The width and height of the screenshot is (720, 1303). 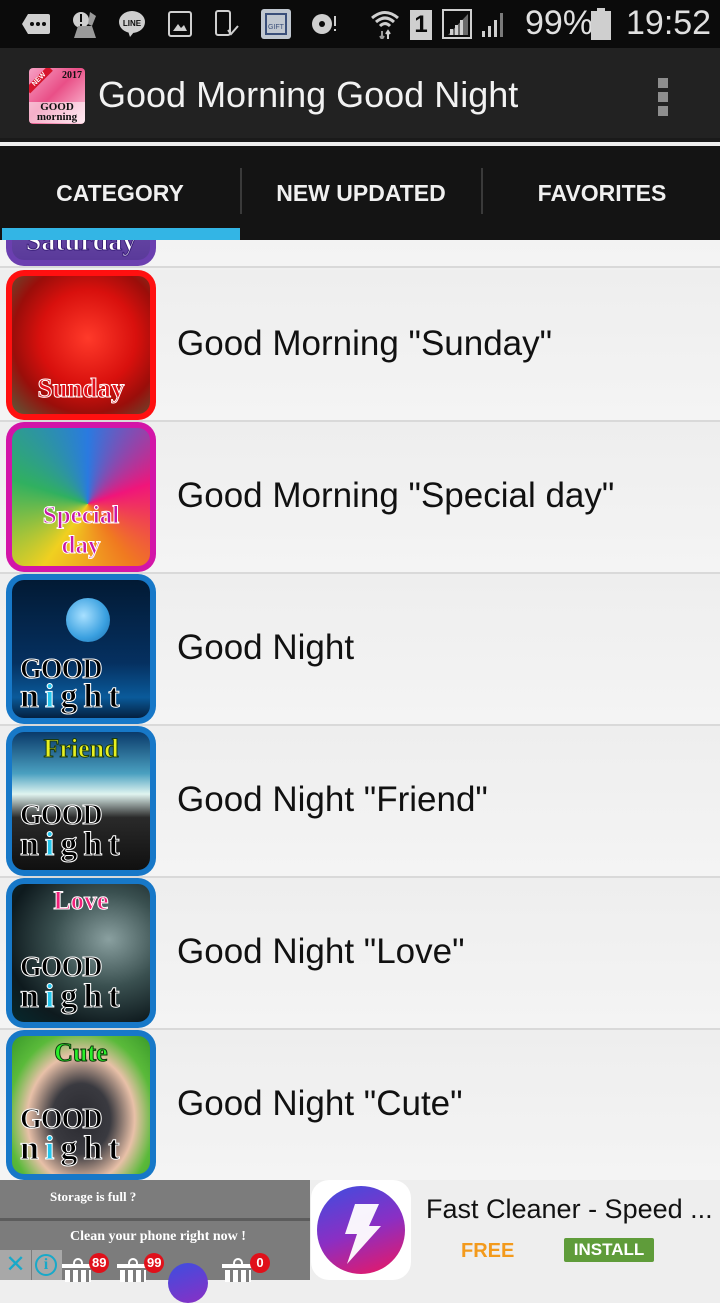 What do you see at coordinates (81, 749) in the screenshot?
I see `thumbnail-caption: Friend` at bounding box center [81, 749].